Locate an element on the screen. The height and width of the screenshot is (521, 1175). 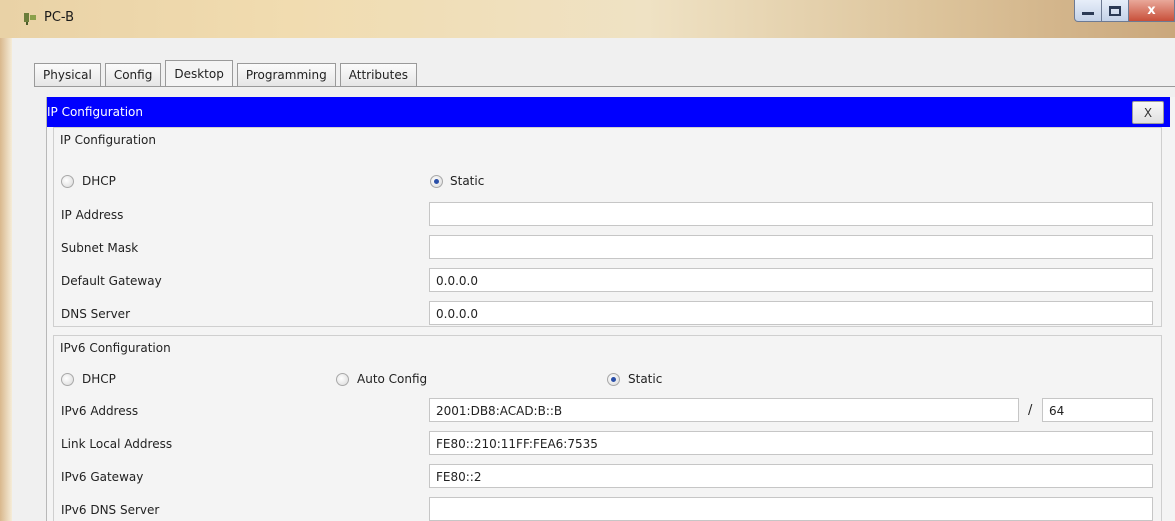
window-close-button: x is located at coordinates (1152, 11).